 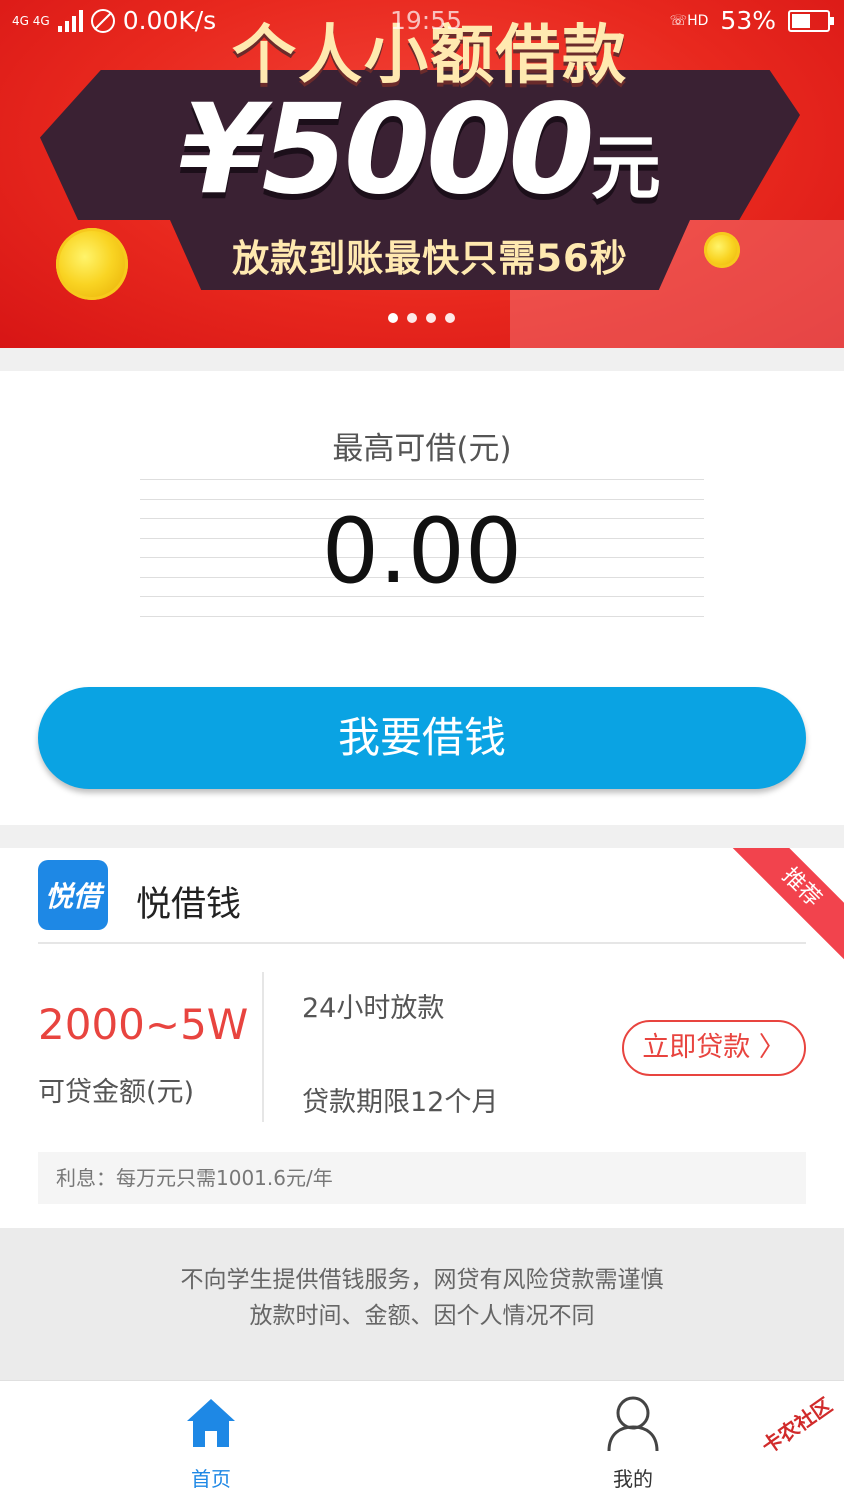 What do you see at coordinates (714, 1048) in the screenshot?
I see `apply-loan-button: 立即贷款 〉` at bounding box center [714, 1048].